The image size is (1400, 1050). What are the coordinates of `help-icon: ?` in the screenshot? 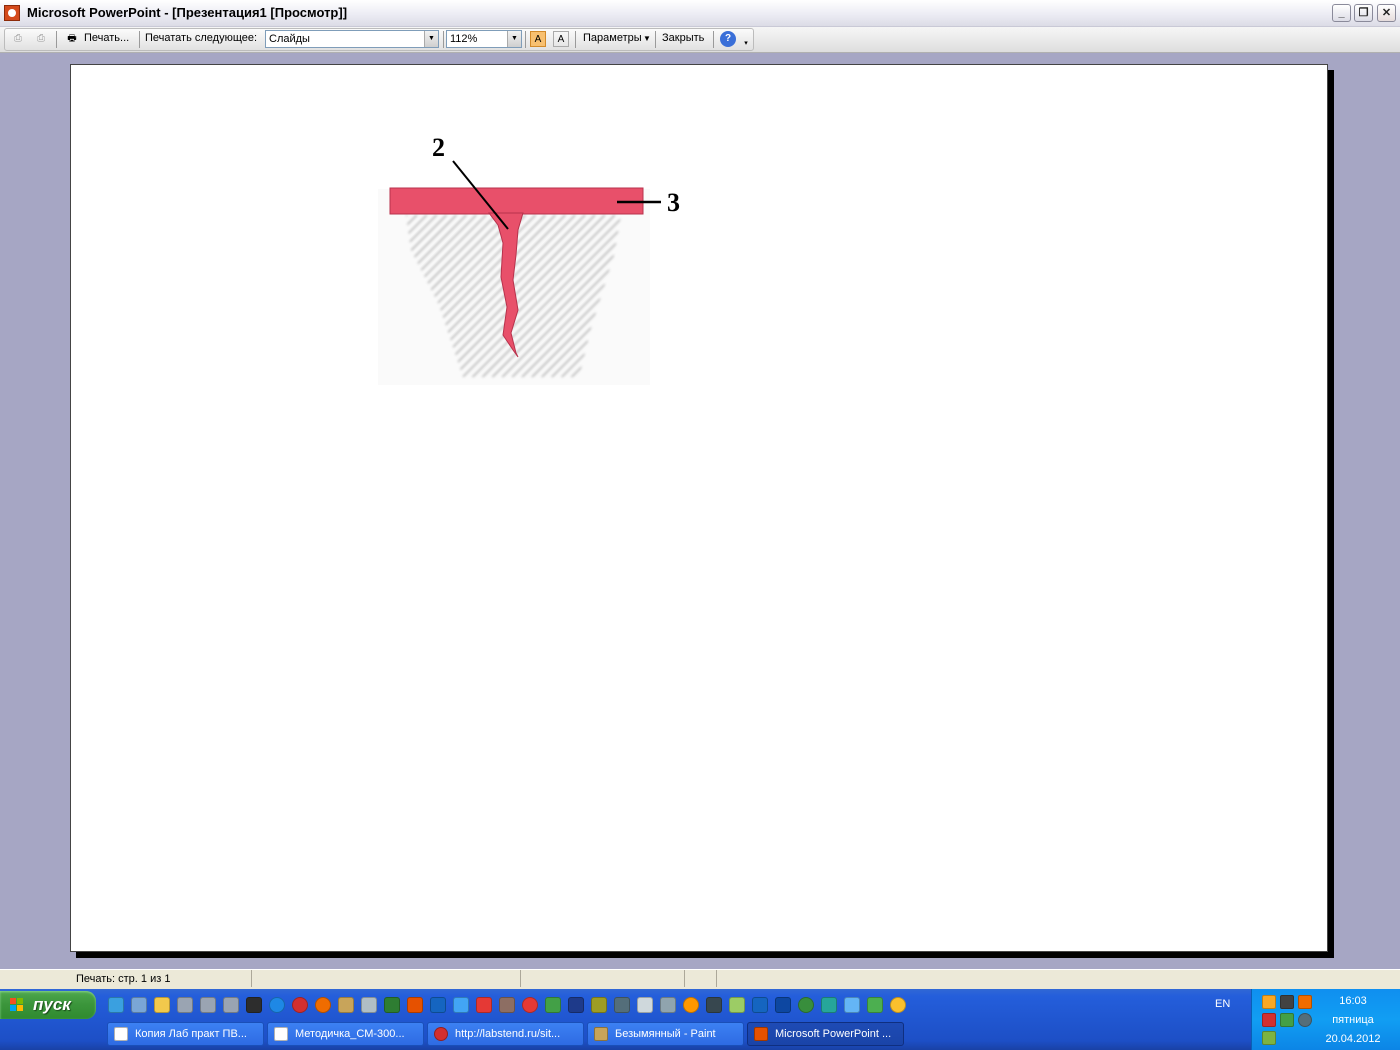 It's located at (728, 39).